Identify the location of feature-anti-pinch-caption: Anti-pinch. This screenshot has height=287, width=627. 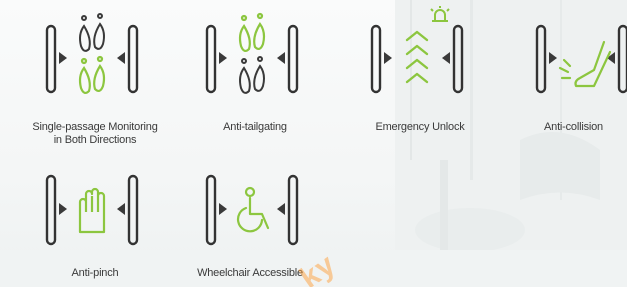
(95, 273).